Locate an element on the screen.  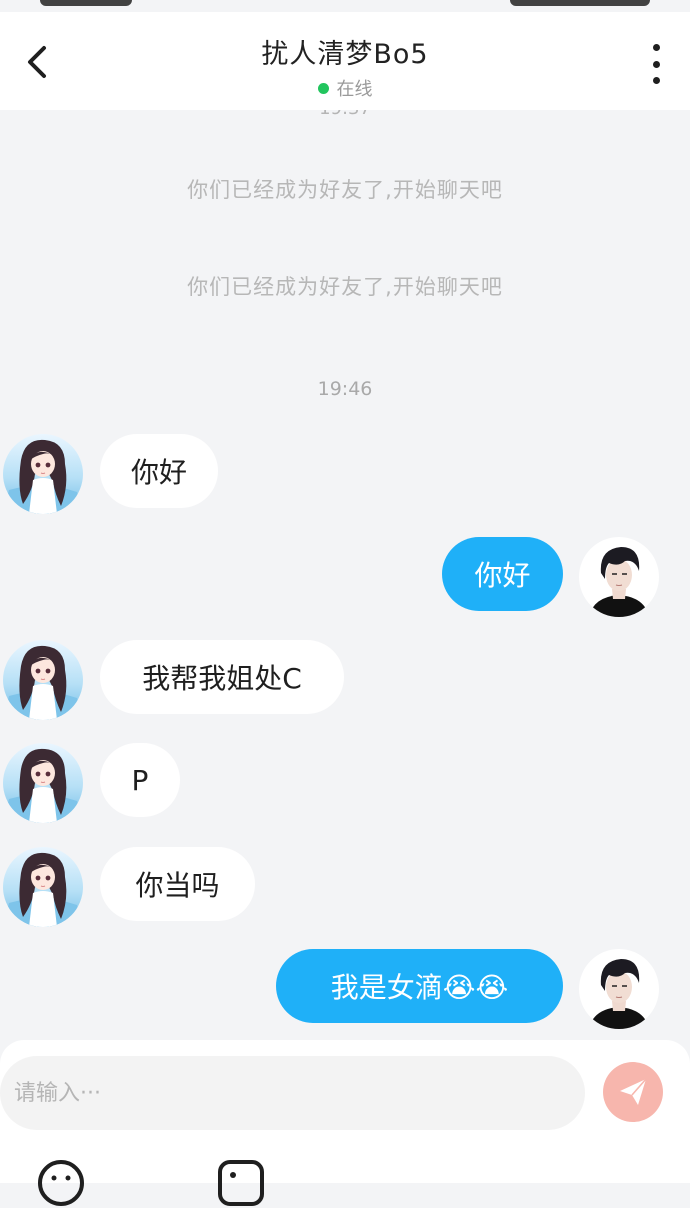
online-status: 在线 is located at coordinates (345, 88).